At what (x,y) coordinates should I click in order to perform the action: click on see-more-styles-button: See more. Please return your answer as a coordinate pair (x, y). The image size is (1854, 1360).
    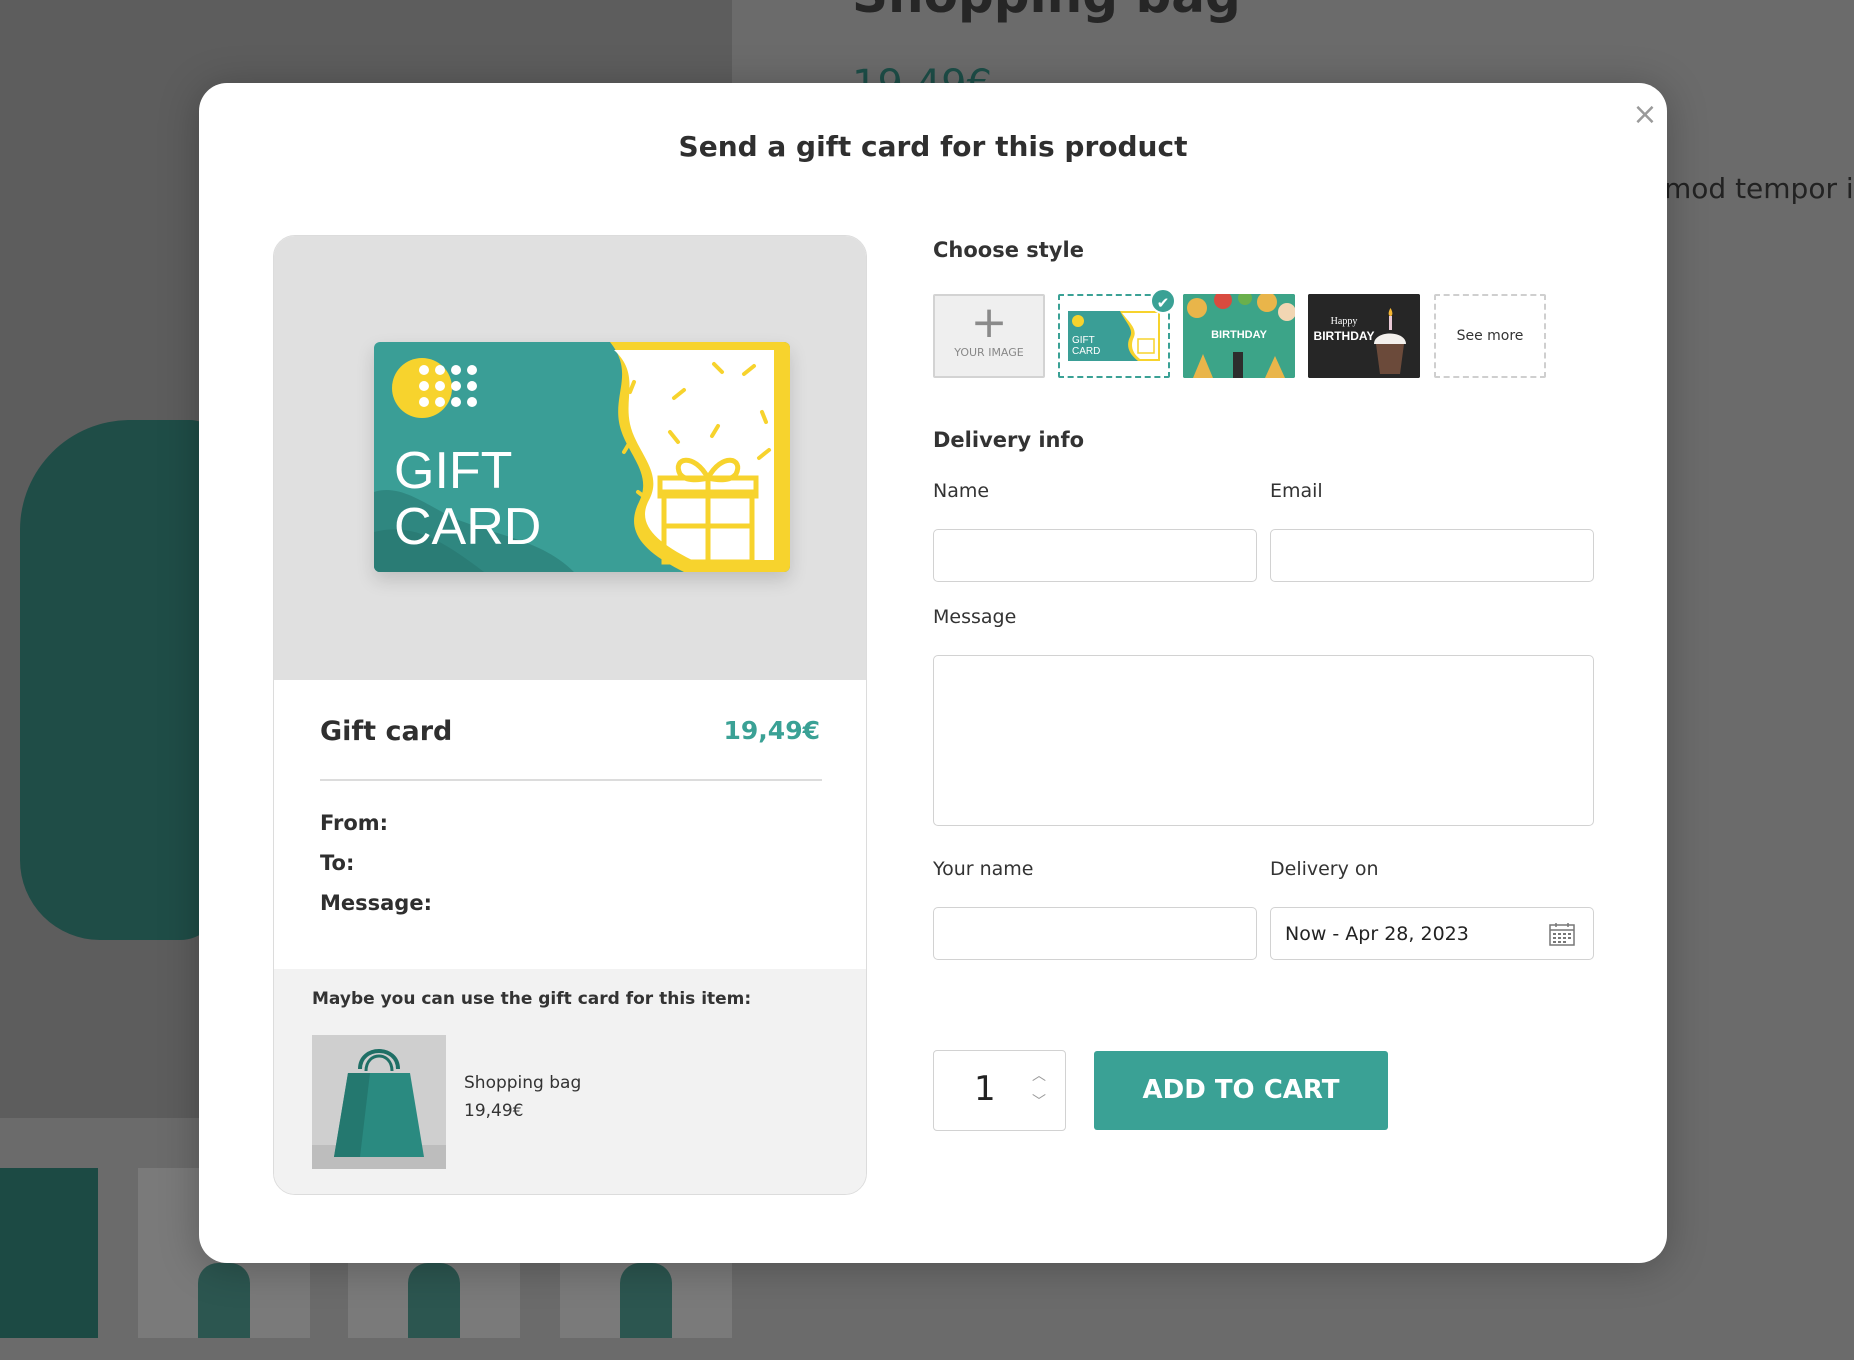
    Looking at the image, I should click on (1490, 336).